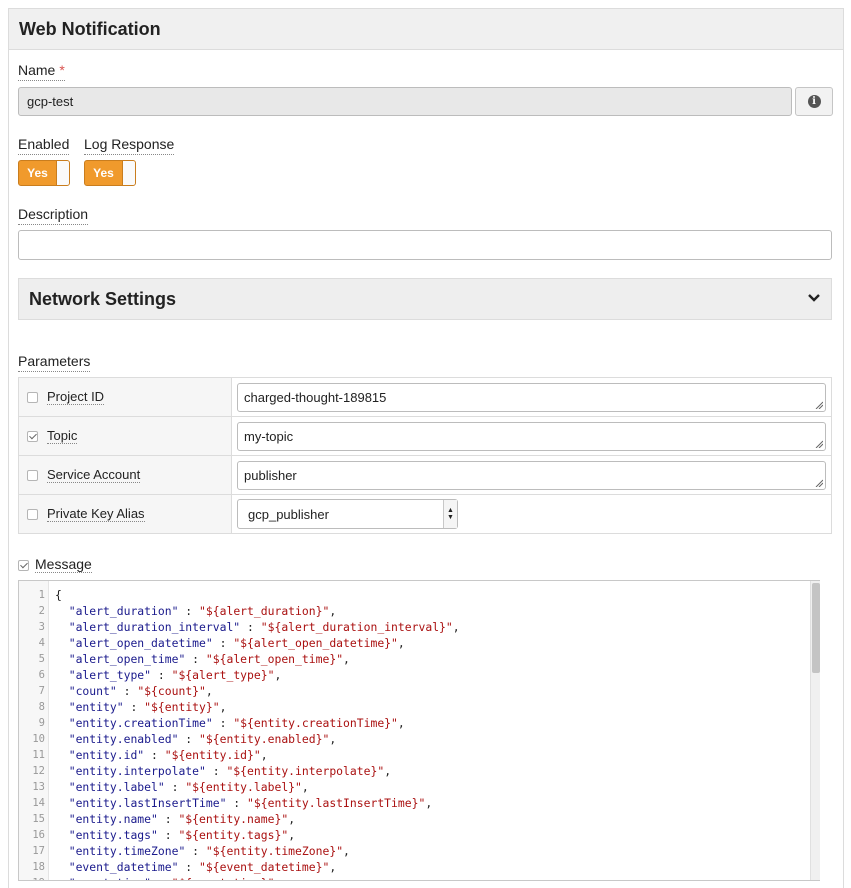 The height and width of the screenshot is (888, 851). I want to click on project-id-label: Project ID, so click(76, 397).